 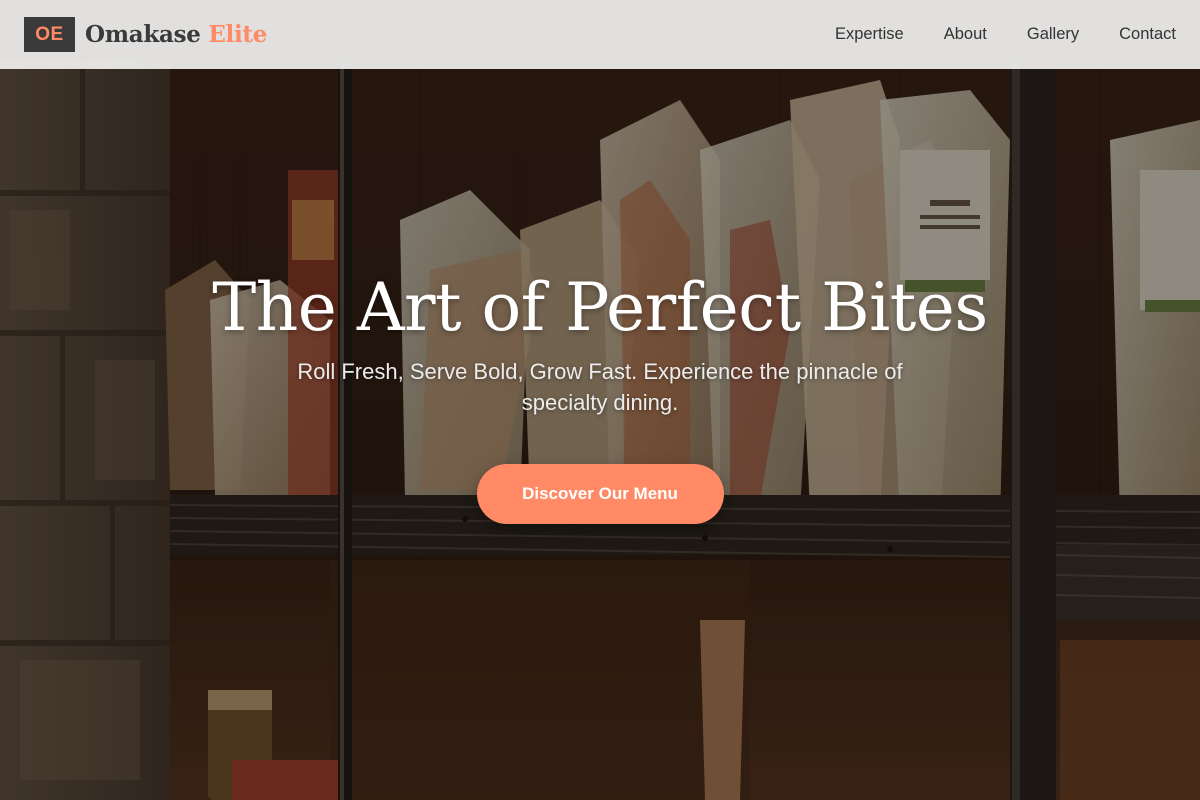 What do you see at coordinates (238, 34) in the screenshot?
I see `brand-name-accent: Elite` at bounding box center [238, 34].